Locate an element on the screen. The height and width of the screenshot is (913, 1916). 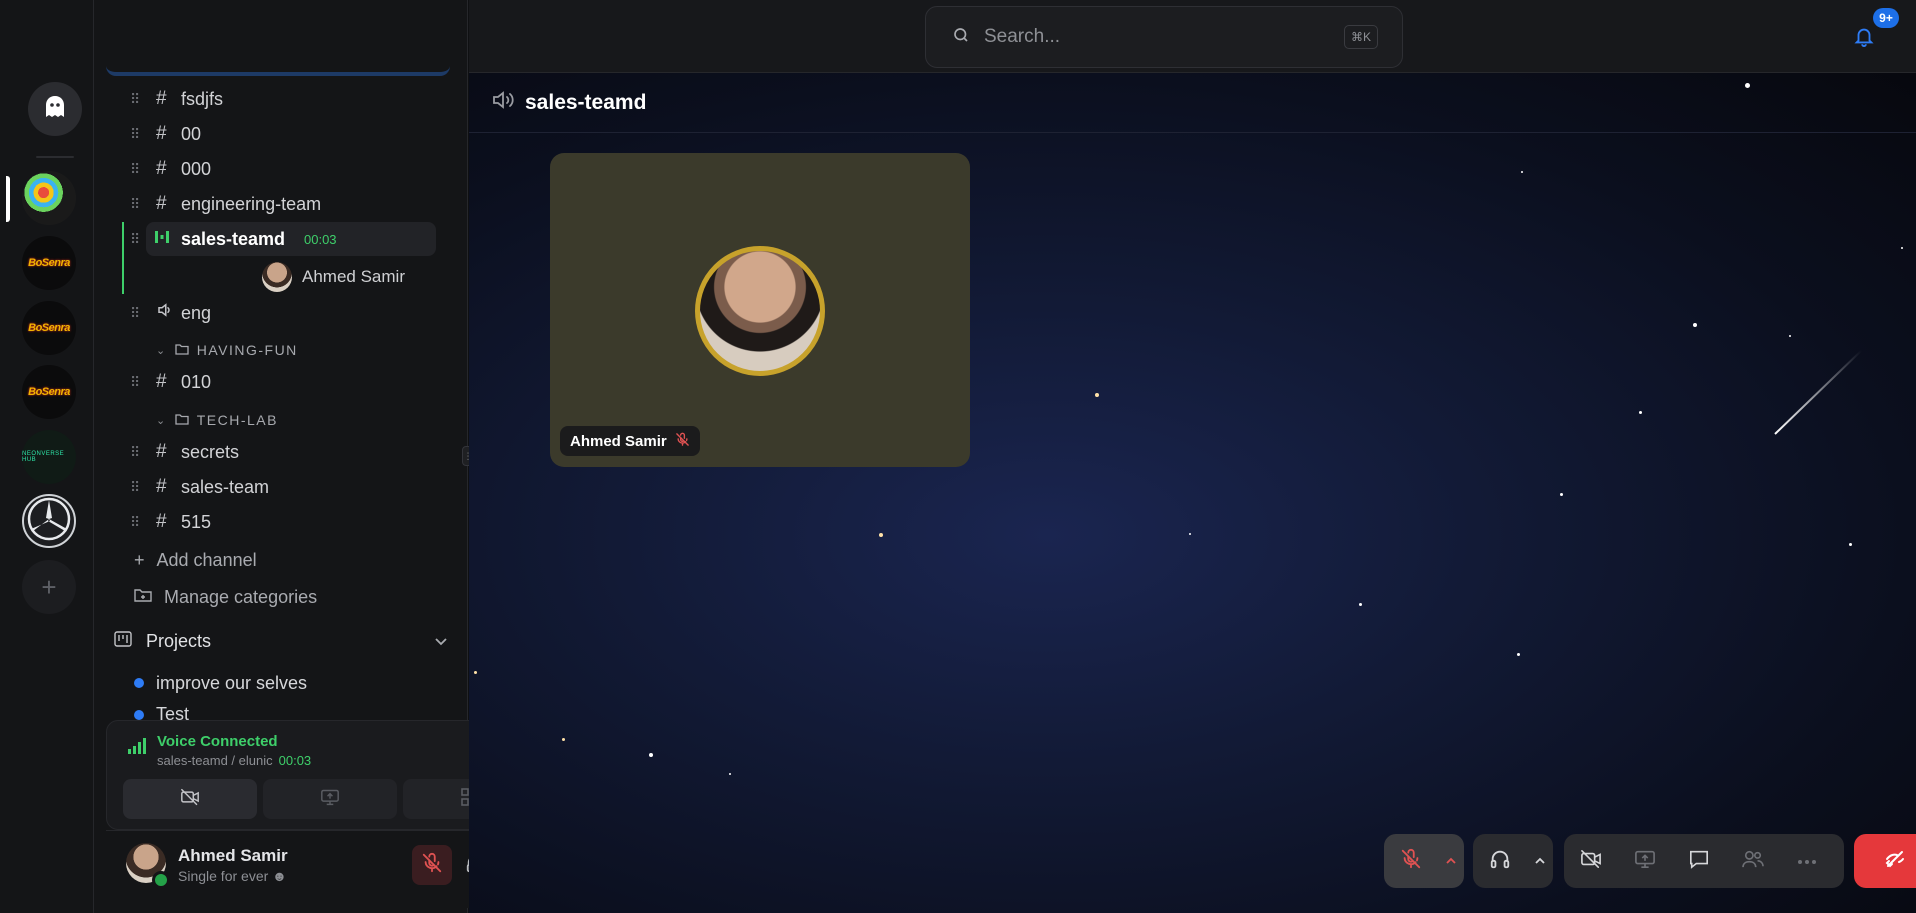
channel-engineering-team: ⠿ # engineering-team is located at coordinates (281, 204).